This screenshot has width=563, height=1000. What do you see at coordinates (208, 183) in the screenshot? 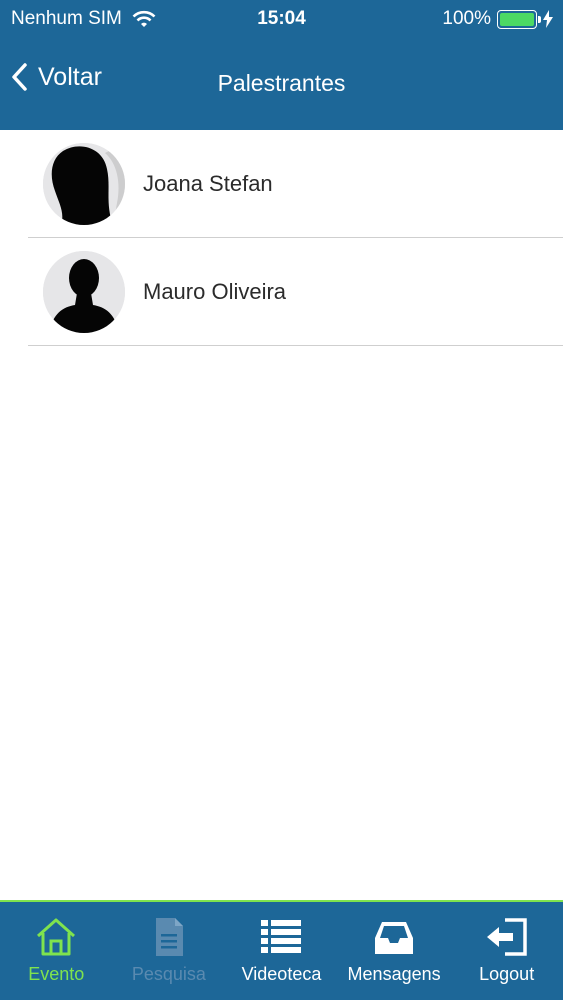
I see `speaker-name: Joana Stefan` at bounding box center [208, 183].